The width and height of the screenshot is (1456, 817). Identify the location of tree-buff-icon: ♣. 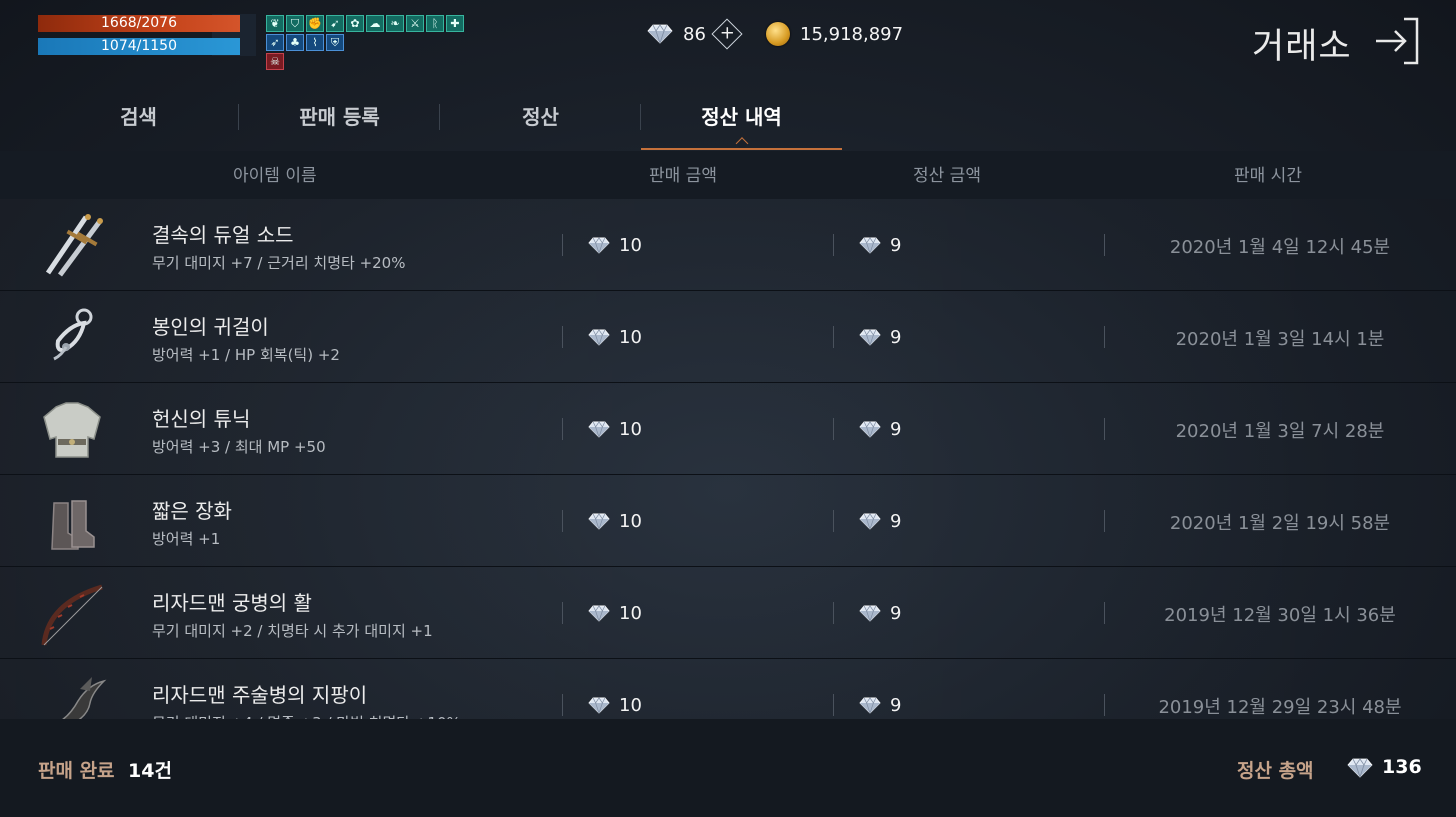
(295, 42).